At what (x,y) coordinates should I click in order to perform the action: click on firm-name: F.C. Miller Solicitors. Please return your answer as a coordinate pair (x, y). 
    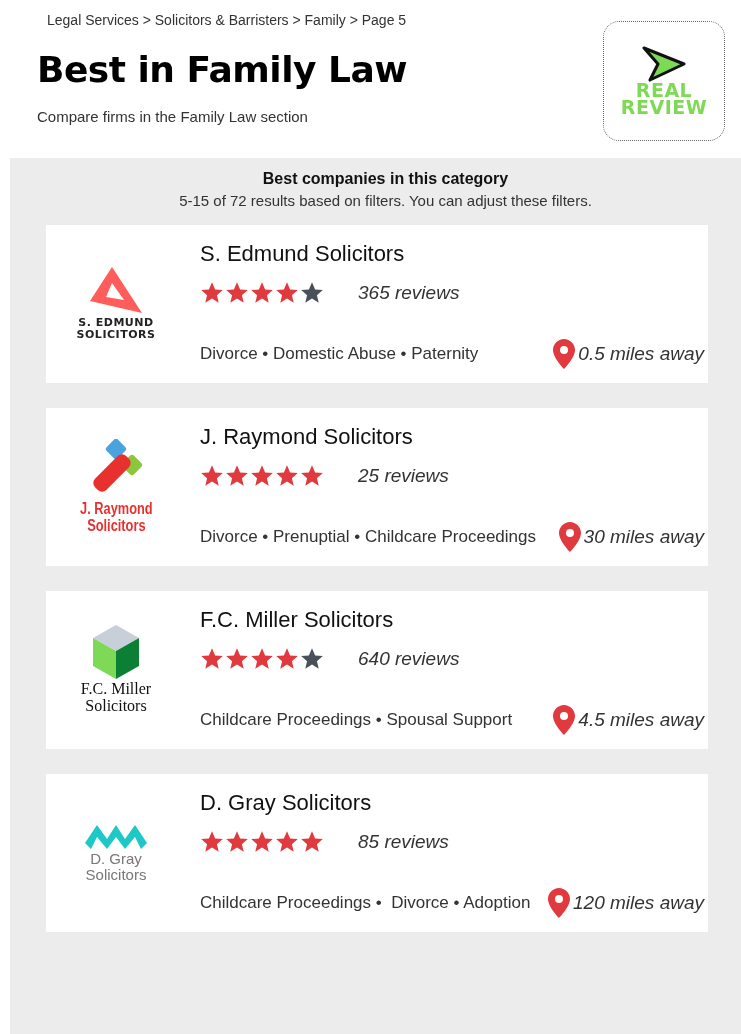
    Looking at the image, I should click on (297, 620).